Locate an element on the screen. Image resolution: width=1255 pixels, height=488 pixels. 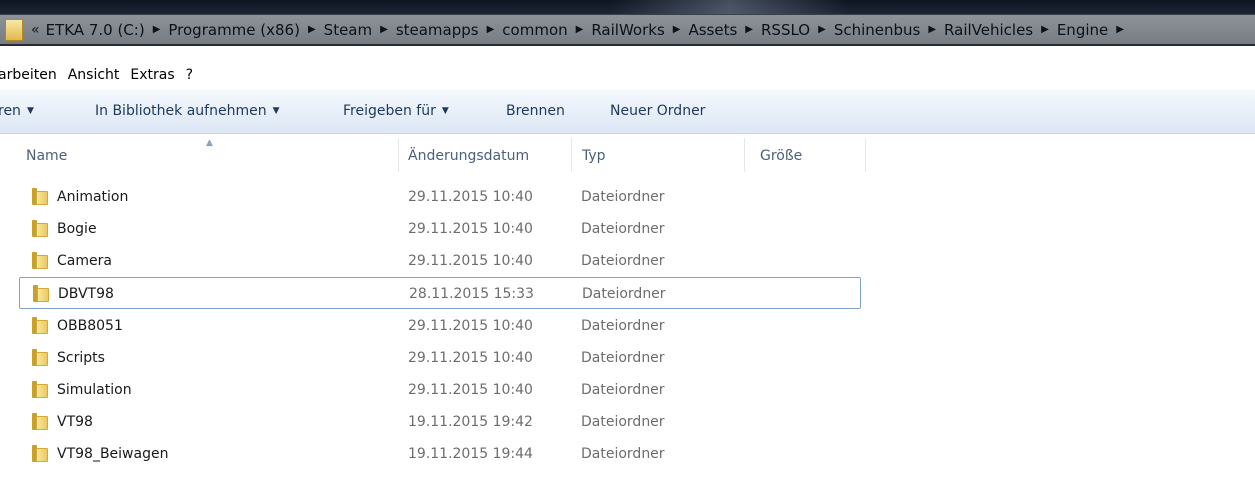
breadcrumb-item: RSSLO is located at coordinates (785, 30).